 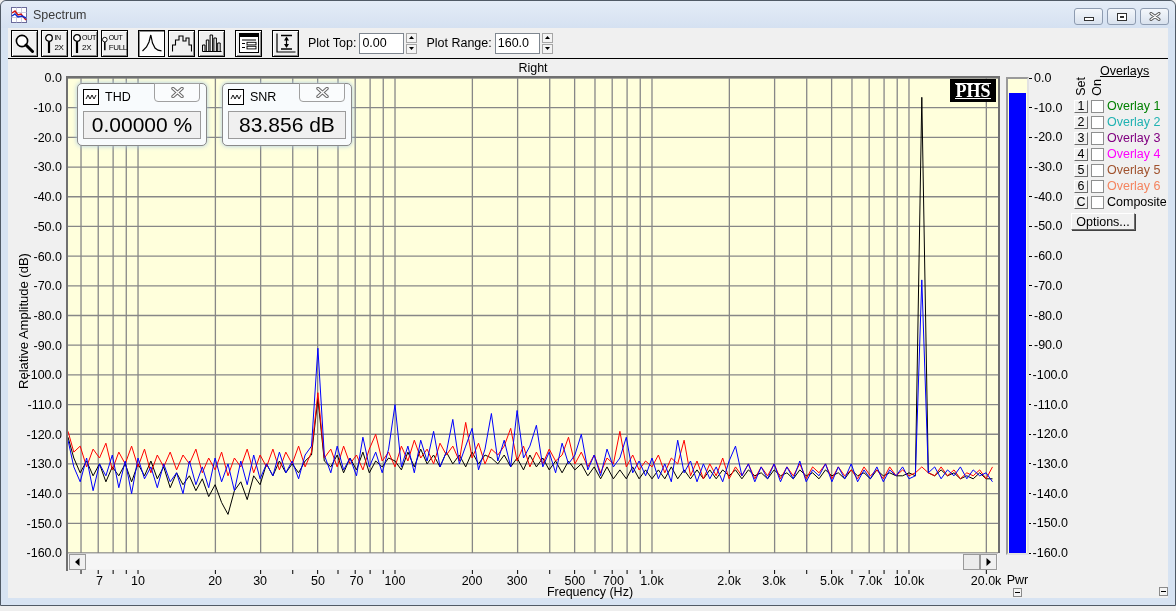 I want to click on y-tick-label: -60.0, so click(x=47, y=256).